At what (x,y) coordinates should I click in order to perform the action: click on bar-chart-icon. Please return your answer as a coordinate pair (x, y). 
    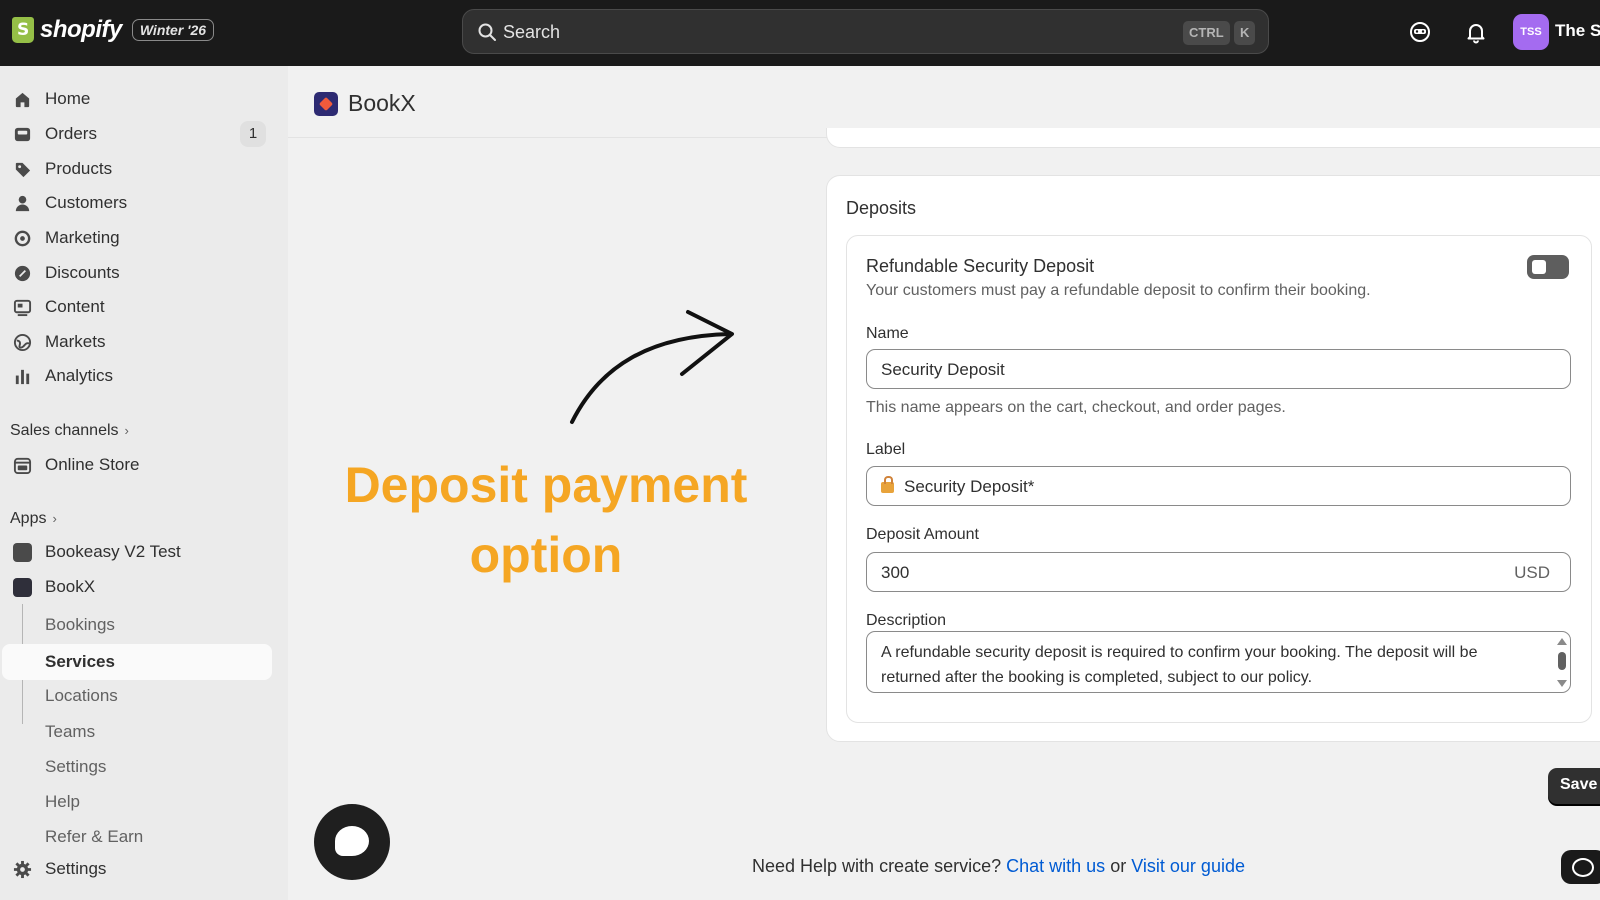
    Looking at the image, I should click on (22, 377).